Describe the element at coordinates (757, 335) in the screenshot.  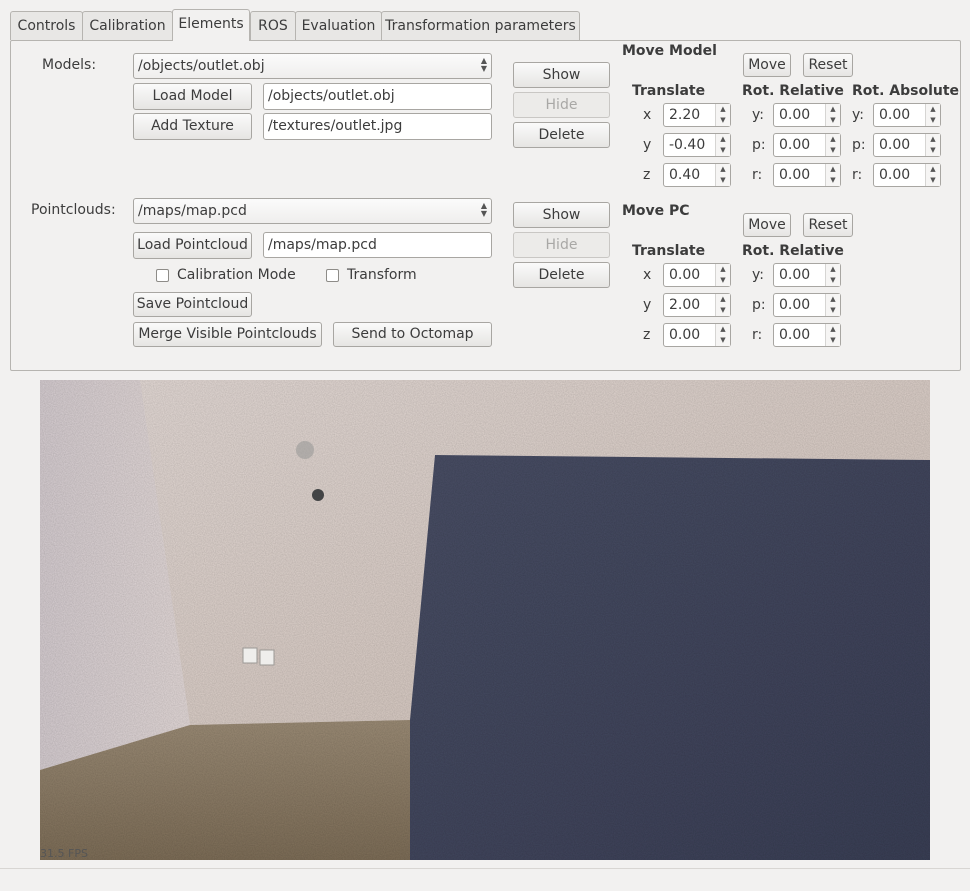
I see `pc-rel-r-label: r:` at that location.